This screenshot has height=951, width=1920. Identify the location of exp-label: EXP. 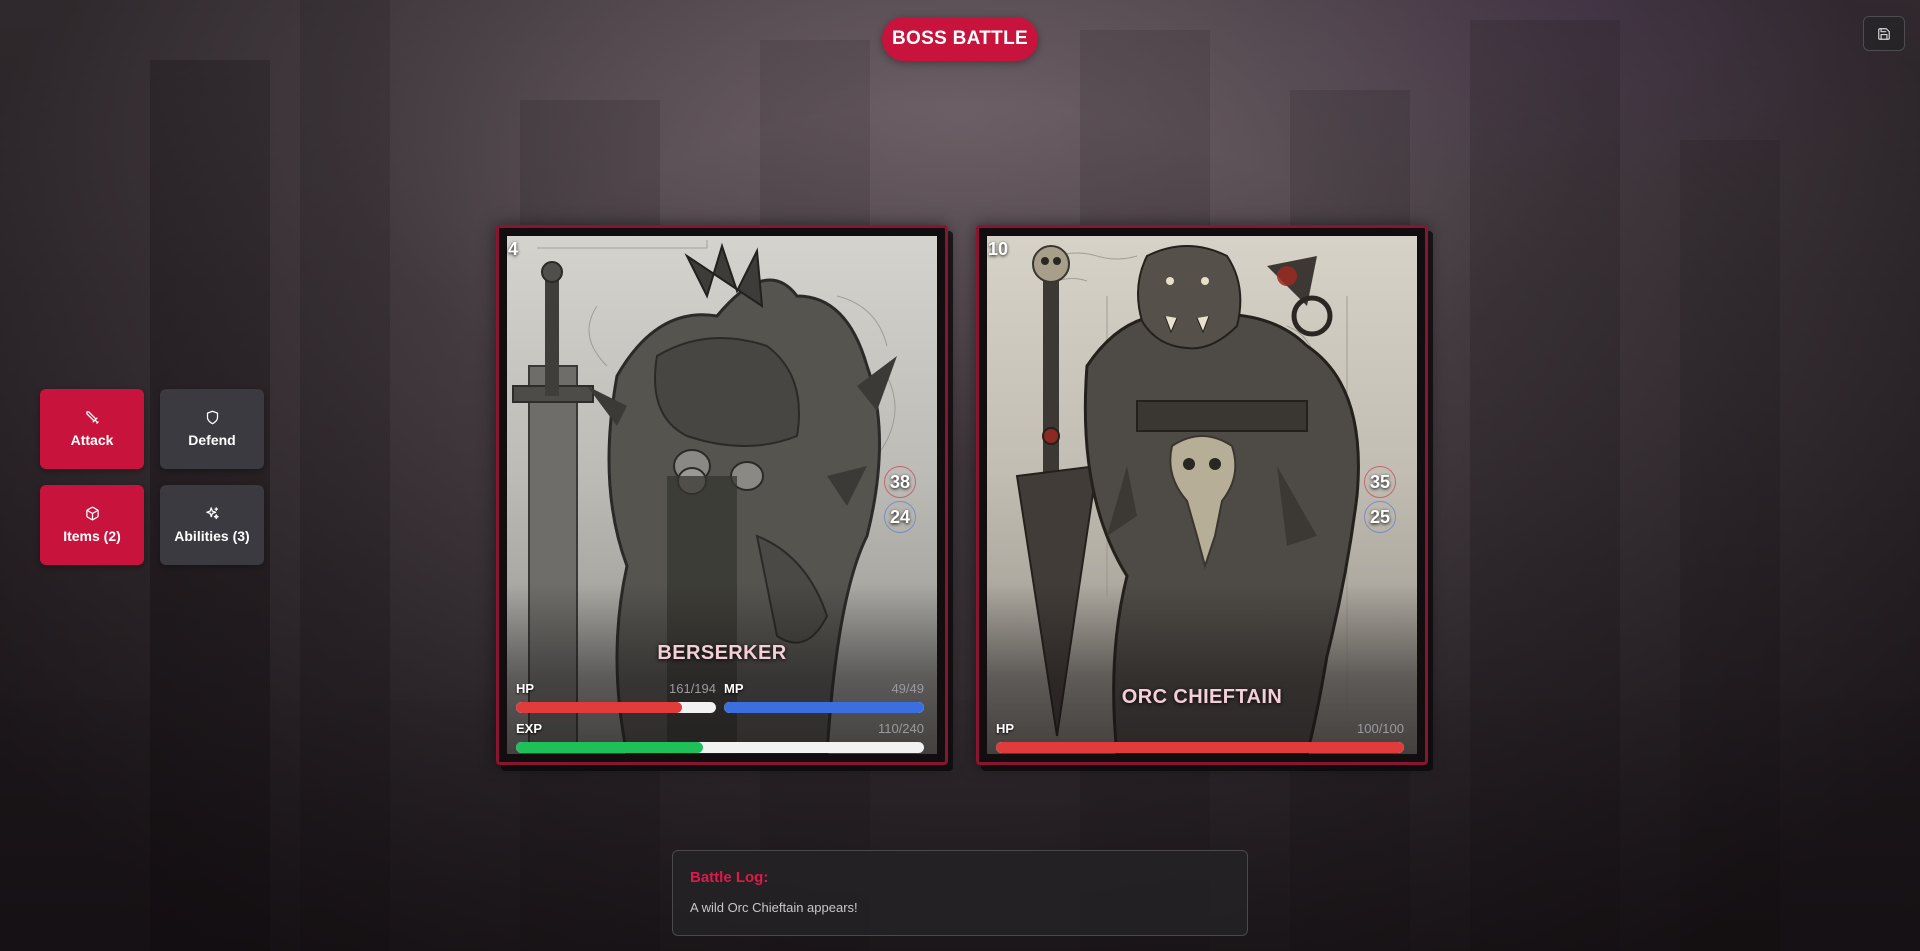
(529, 728).